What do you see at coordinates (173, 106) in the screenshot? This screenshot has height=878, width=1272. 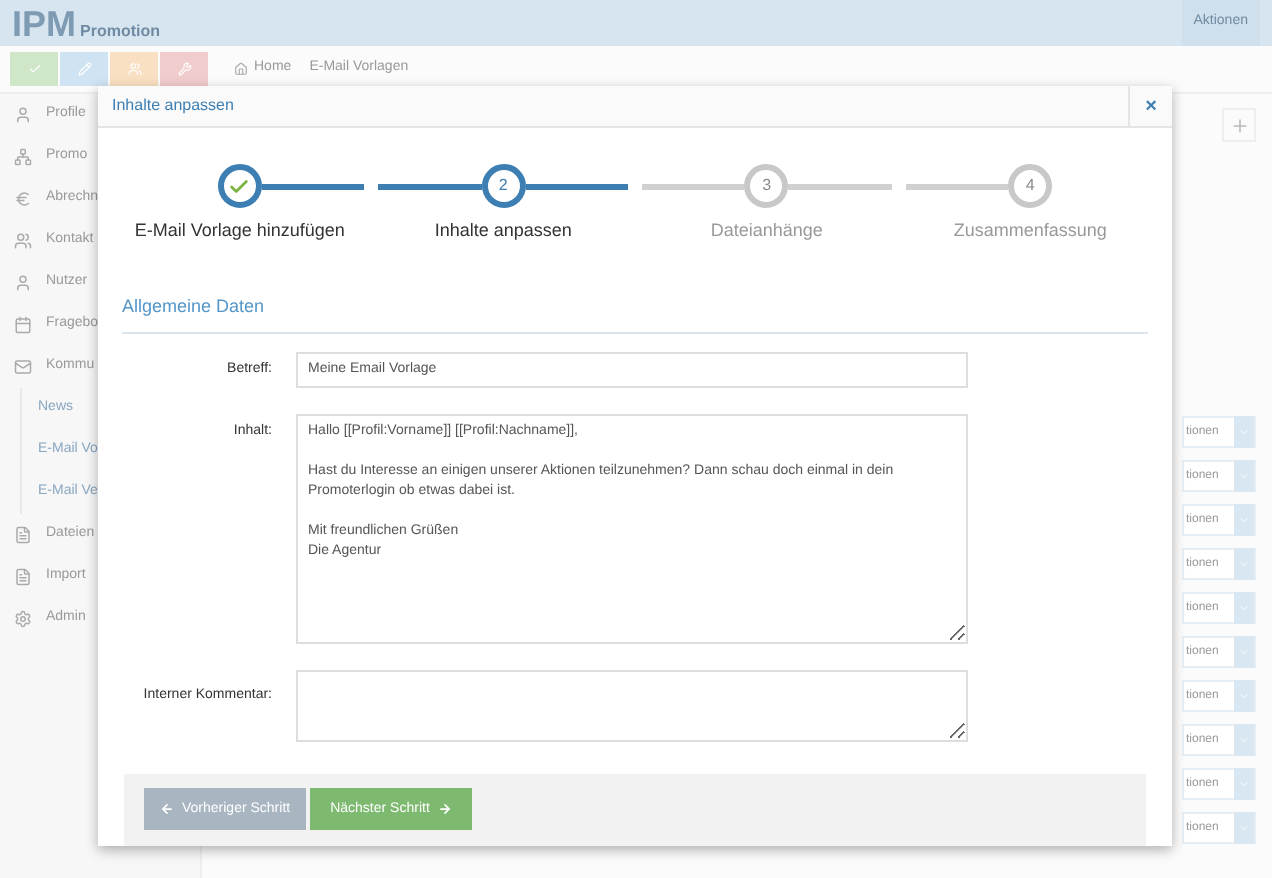 I see `modal-title: Inhalte anpassen` at bounding box center [173, 106].